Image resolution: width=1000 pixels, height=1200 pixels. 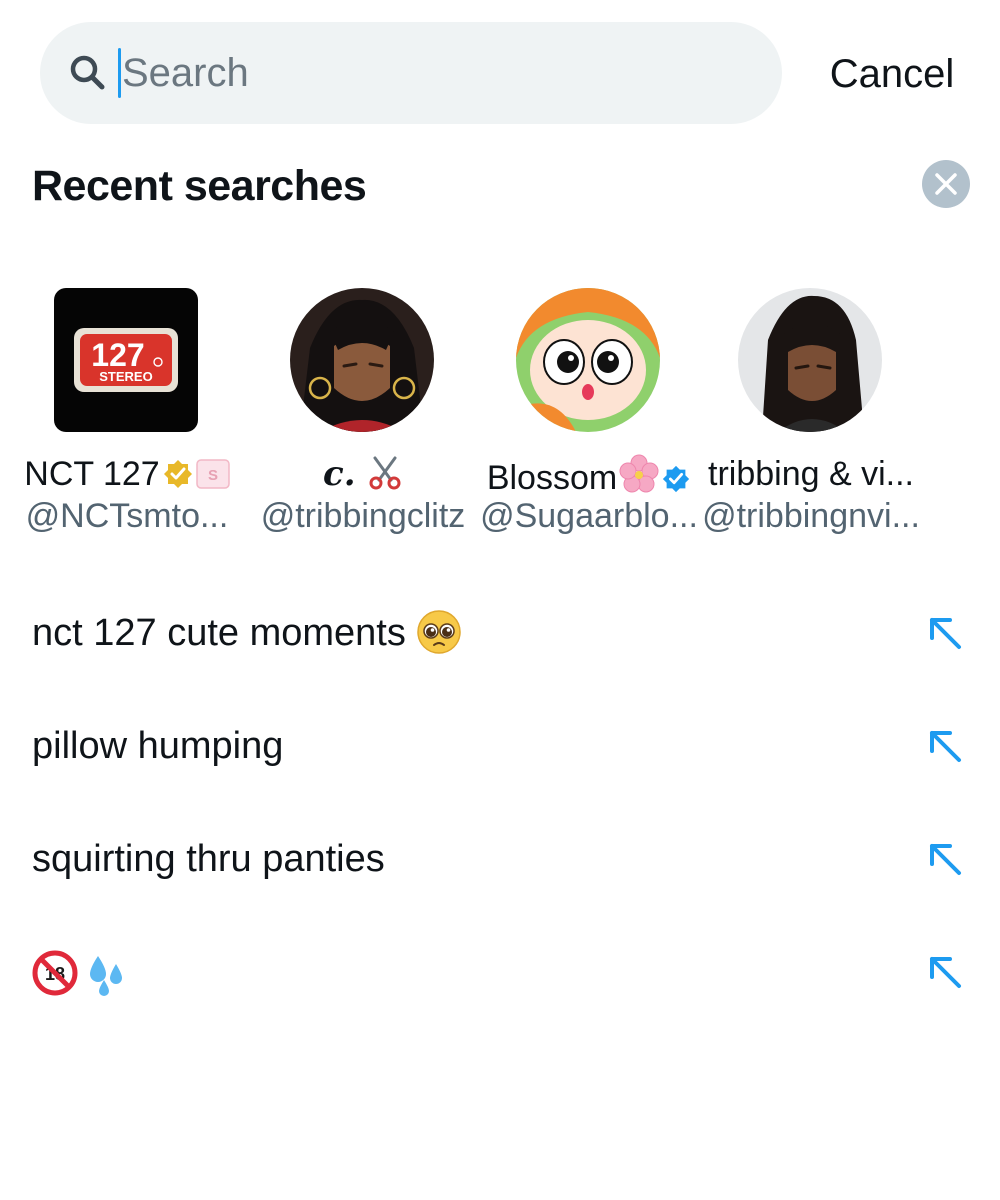 I want to click on gold-verified-badge-icon, so click(x=177, y=474).